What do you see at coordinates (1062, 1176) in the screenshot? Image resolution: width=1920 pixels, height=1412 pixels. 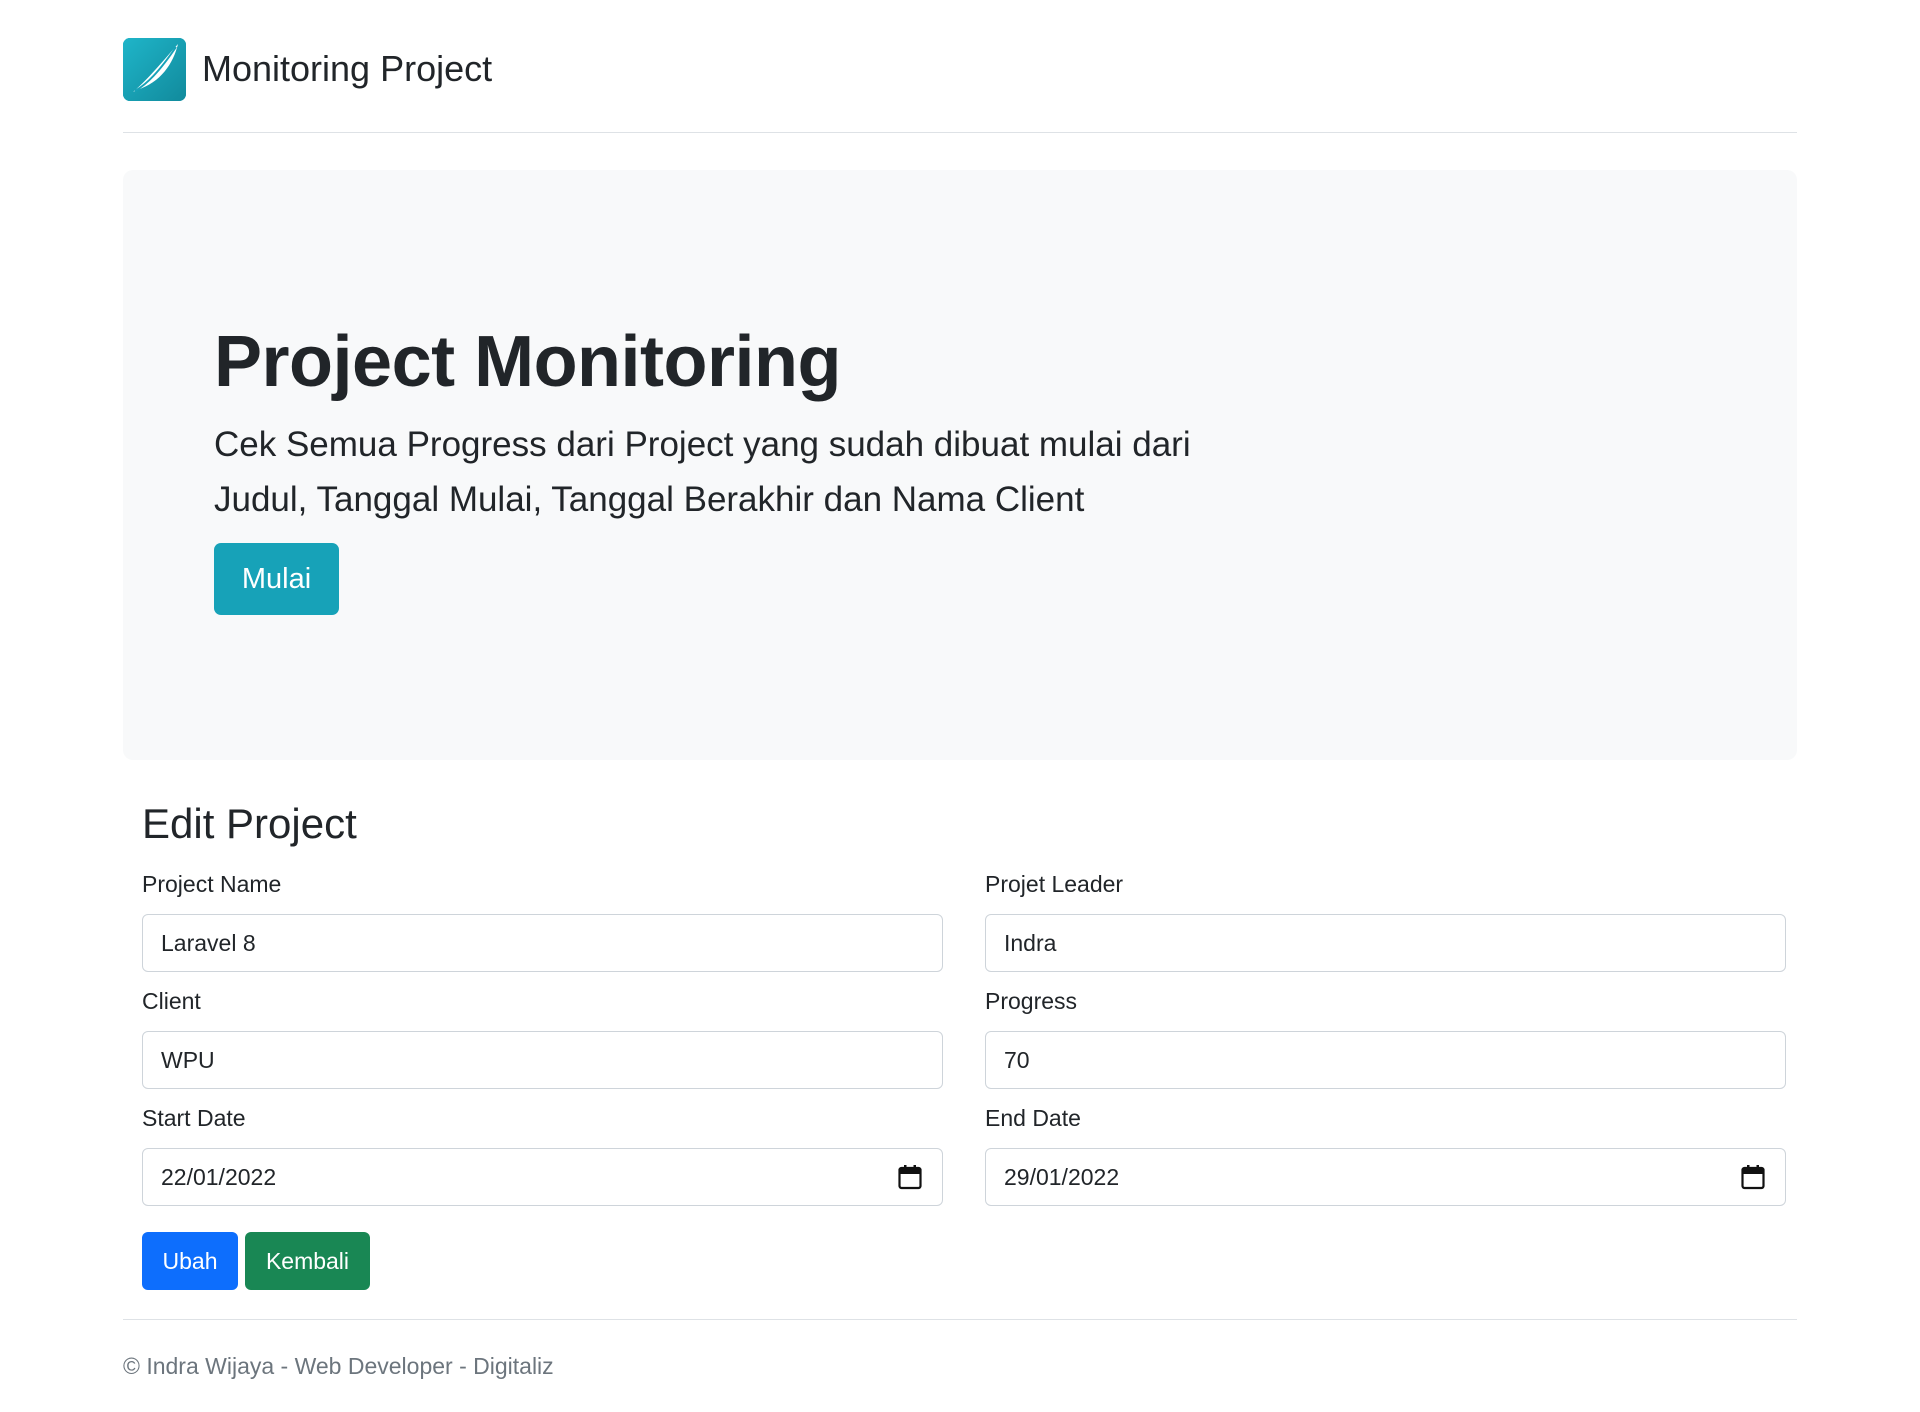 I see `end-date-value: 29/01/2022` at bounding box center [1062, 1176].